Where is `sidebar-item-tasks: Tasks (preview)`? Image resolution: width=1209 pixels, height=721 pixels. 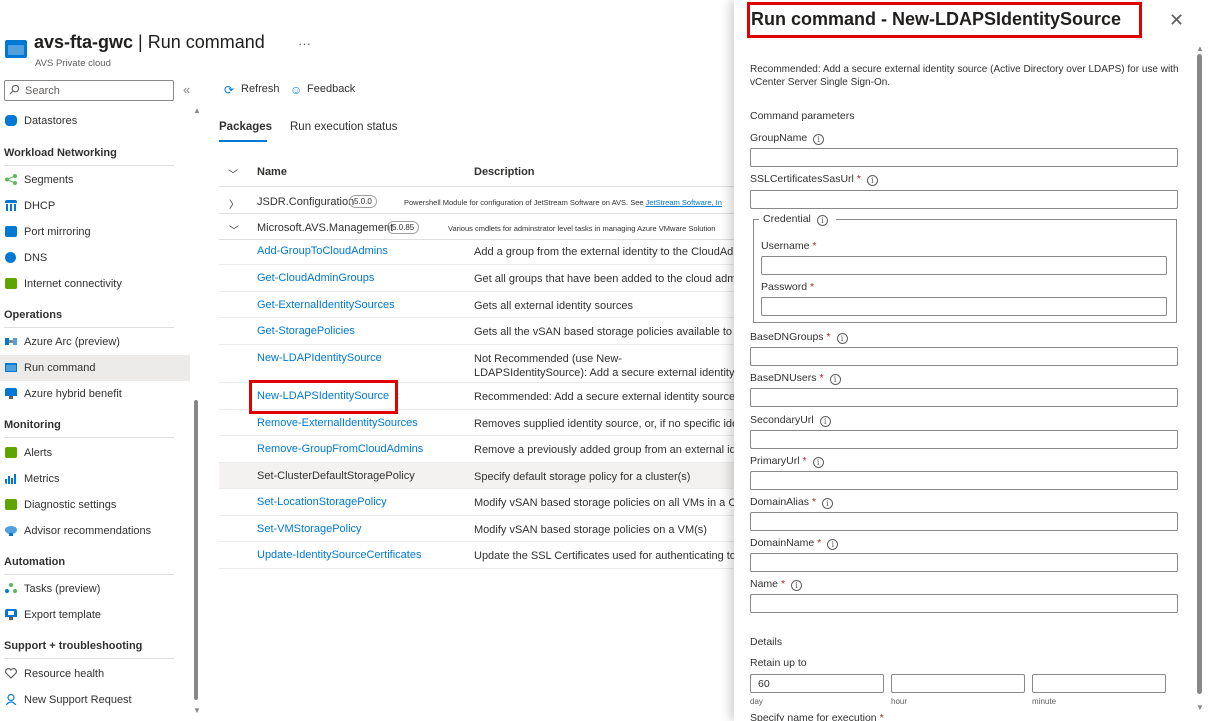 sidebar-item-tasks: Tasks (preview) is located at coordinates (95, 589).